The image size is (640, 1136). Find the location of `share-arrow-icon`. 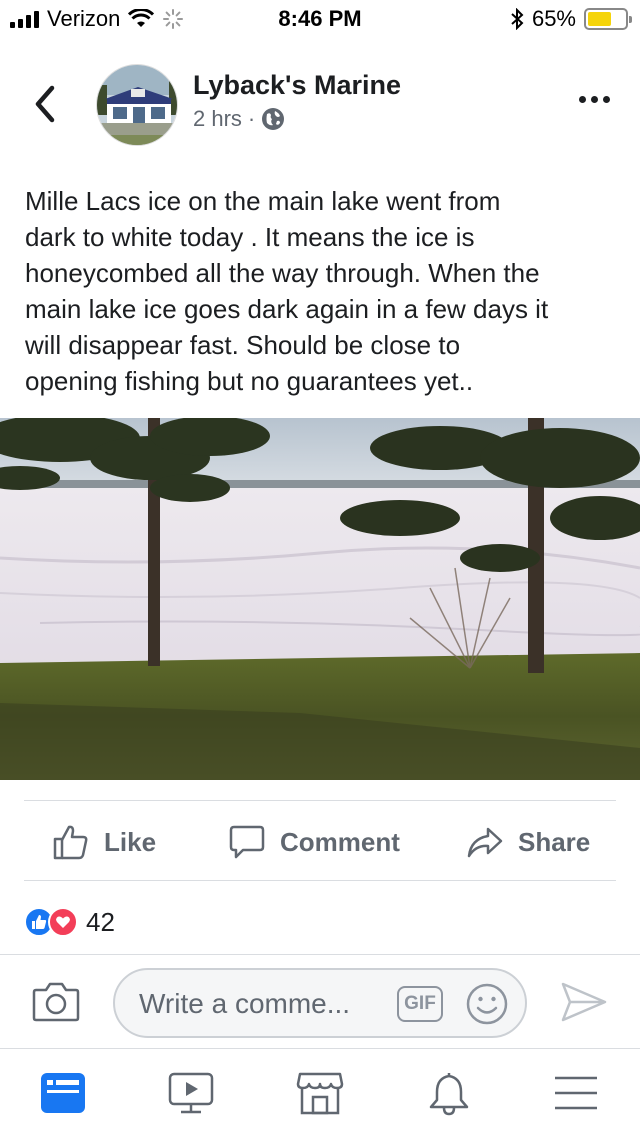

share-arrow-icon is located at coordinates (485, 842).